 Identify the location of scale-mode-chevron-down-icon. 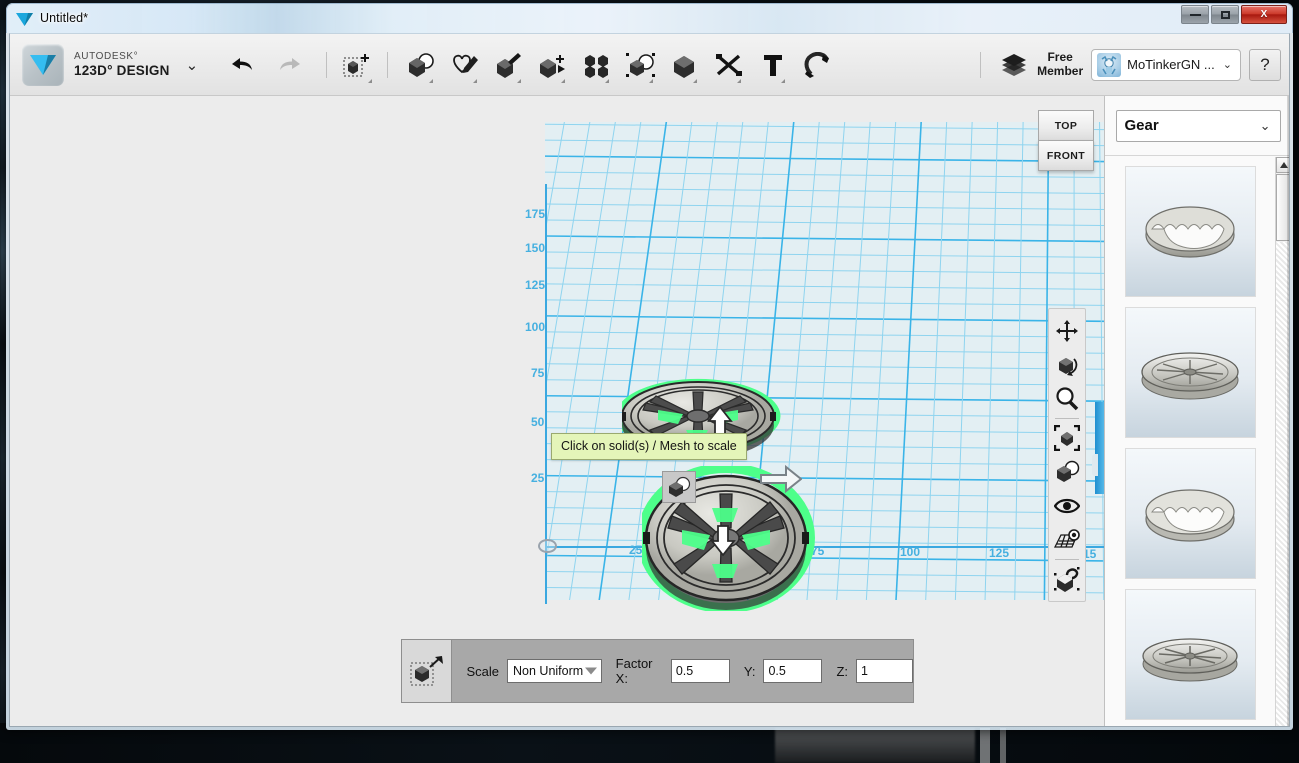
(590, 671).